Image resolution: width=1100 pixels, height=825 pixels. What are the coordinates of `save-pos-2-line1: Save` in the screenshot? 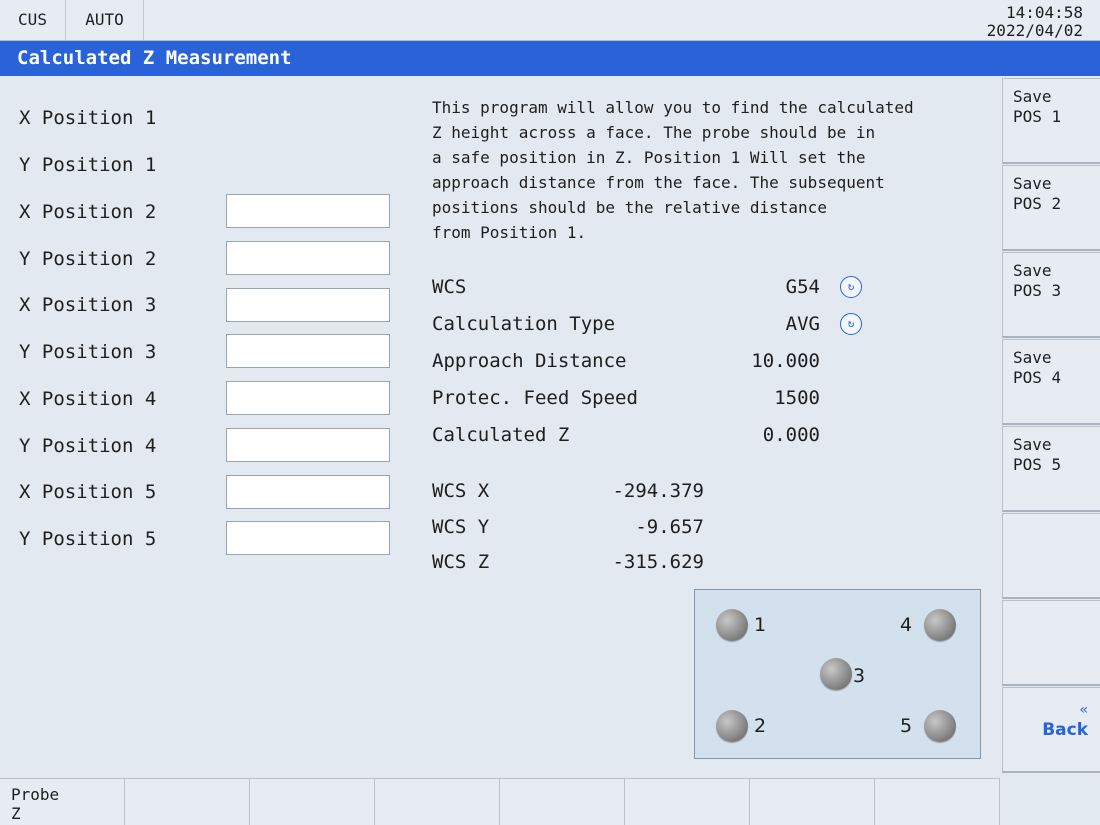 It's located at (1032, 183).